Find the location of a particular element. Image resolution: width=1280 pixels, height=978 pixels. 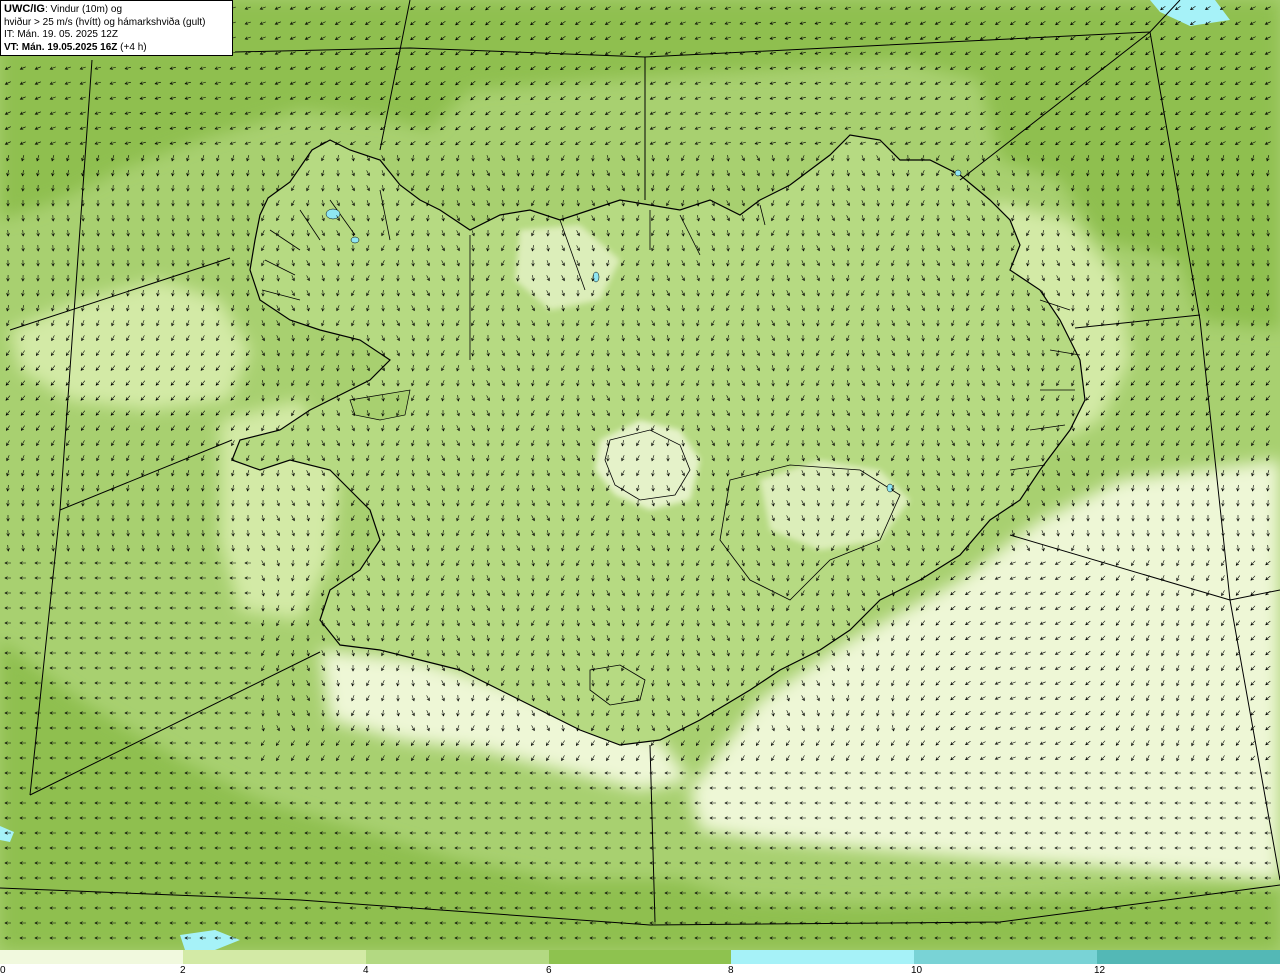

legend-bar is located at coordinates (640, 957).